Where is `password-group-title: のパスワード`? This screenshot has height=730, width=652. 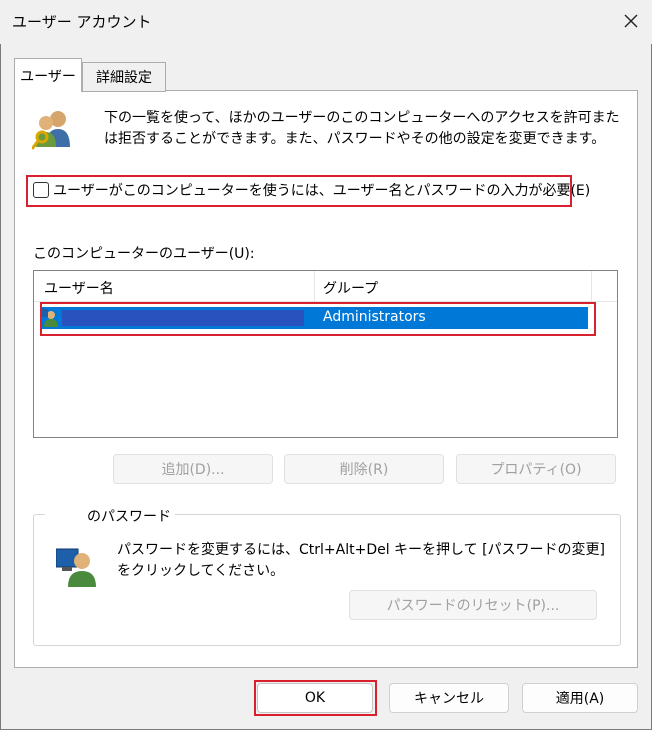
password-group-title: のパスワード is located at coordinates (110, 516).